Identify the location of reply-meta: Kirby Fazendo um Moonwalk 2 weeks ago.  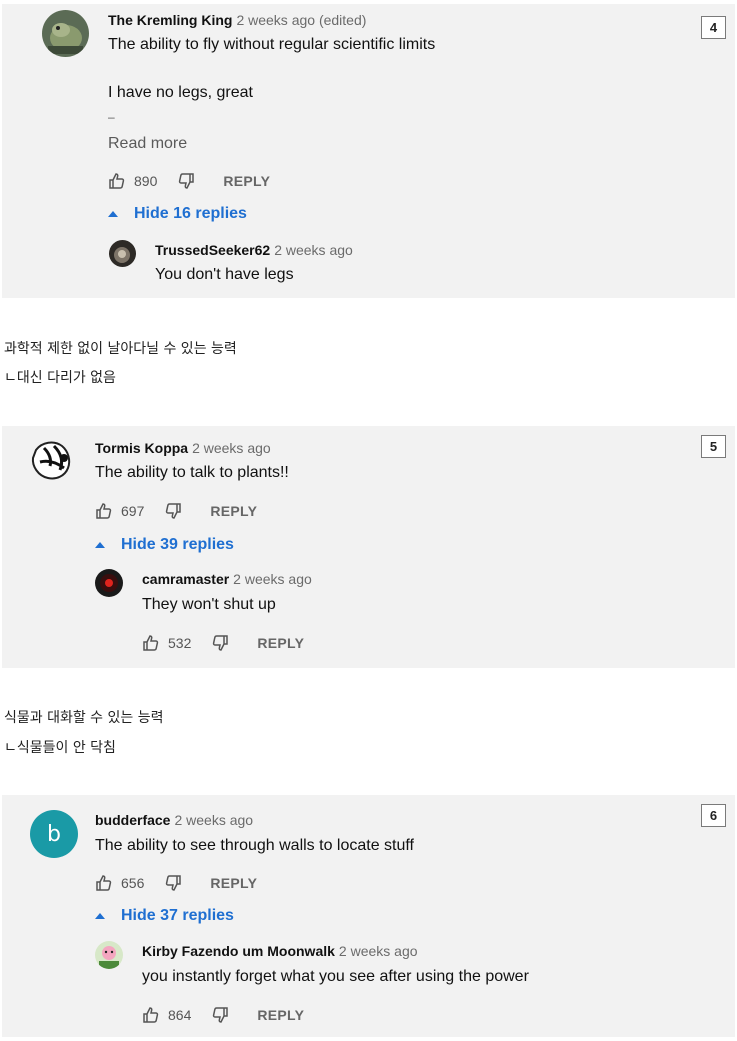
(280, 951).